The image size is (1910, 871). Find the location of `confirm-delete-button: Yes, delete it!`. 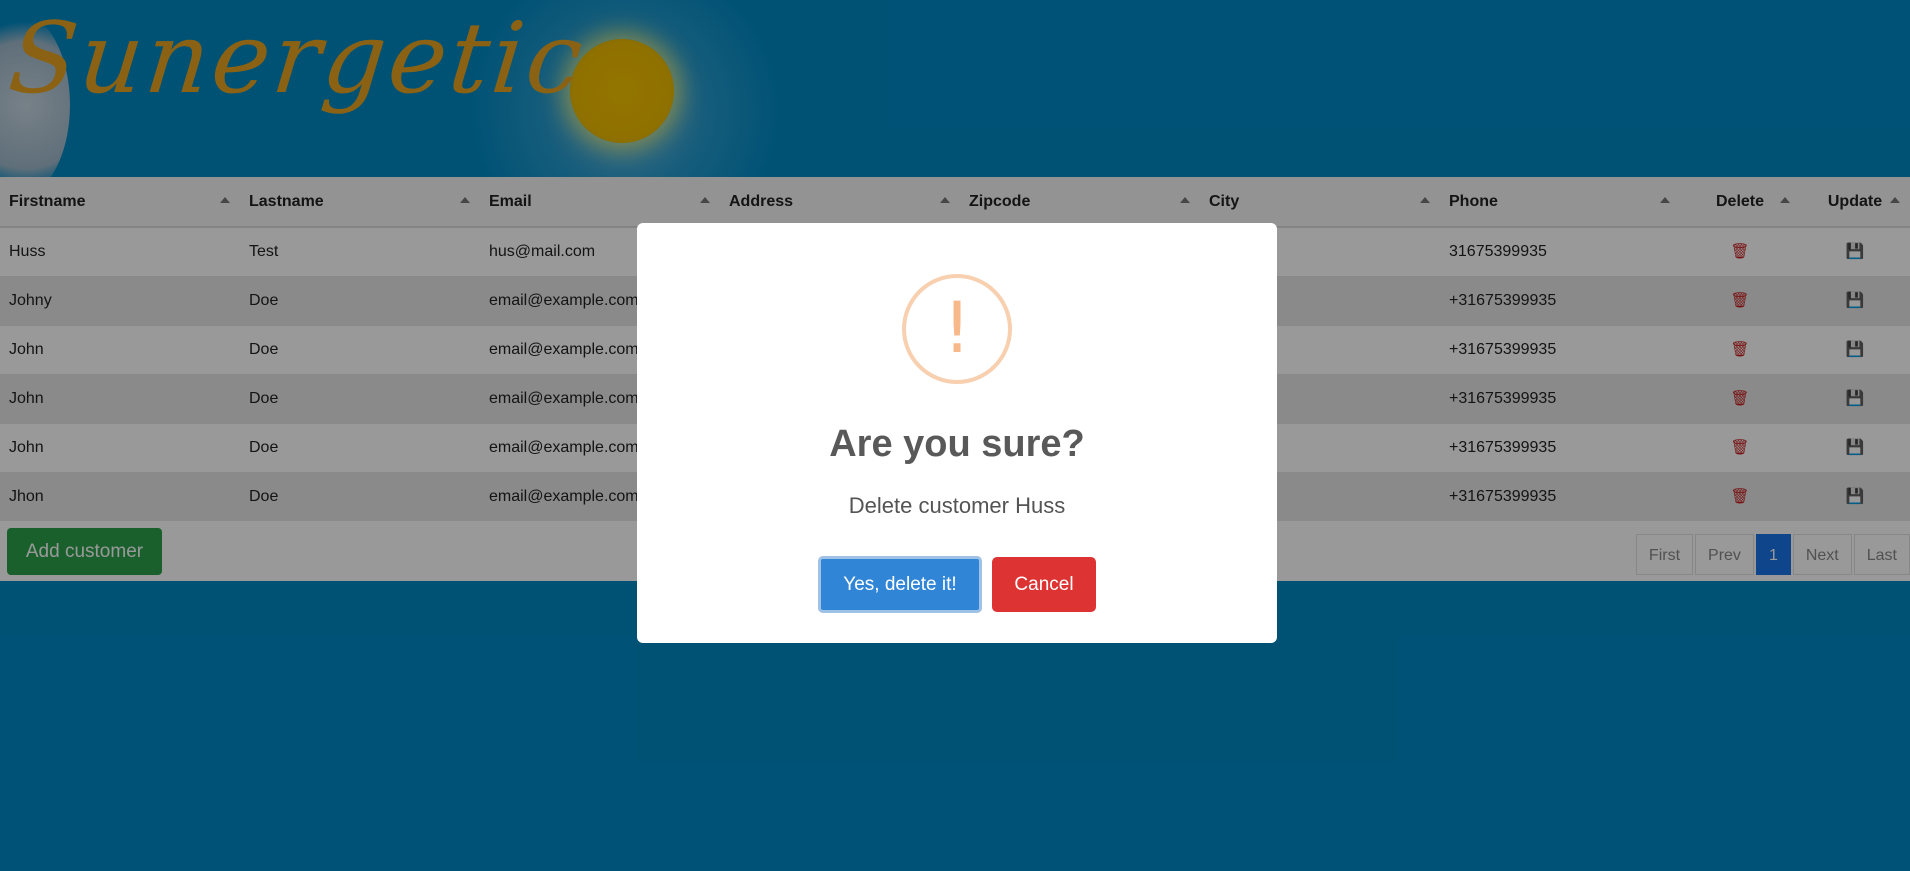

confirm-delete-button: Yes, delete it! is located at coordinates (900, 584).